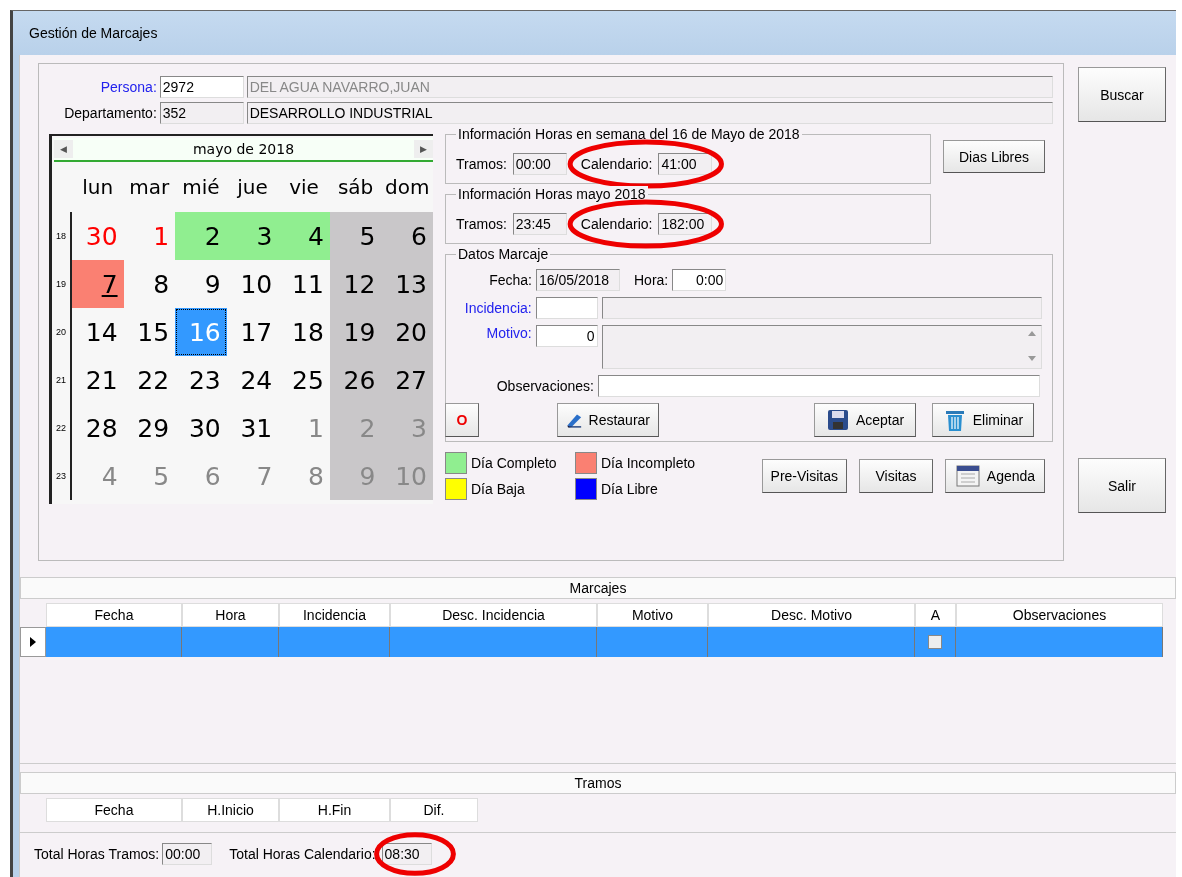  What do you see at coordinates (355, 284) in the screenshot?
I see `calendar-day: 12` at bounding box center [355, 284].